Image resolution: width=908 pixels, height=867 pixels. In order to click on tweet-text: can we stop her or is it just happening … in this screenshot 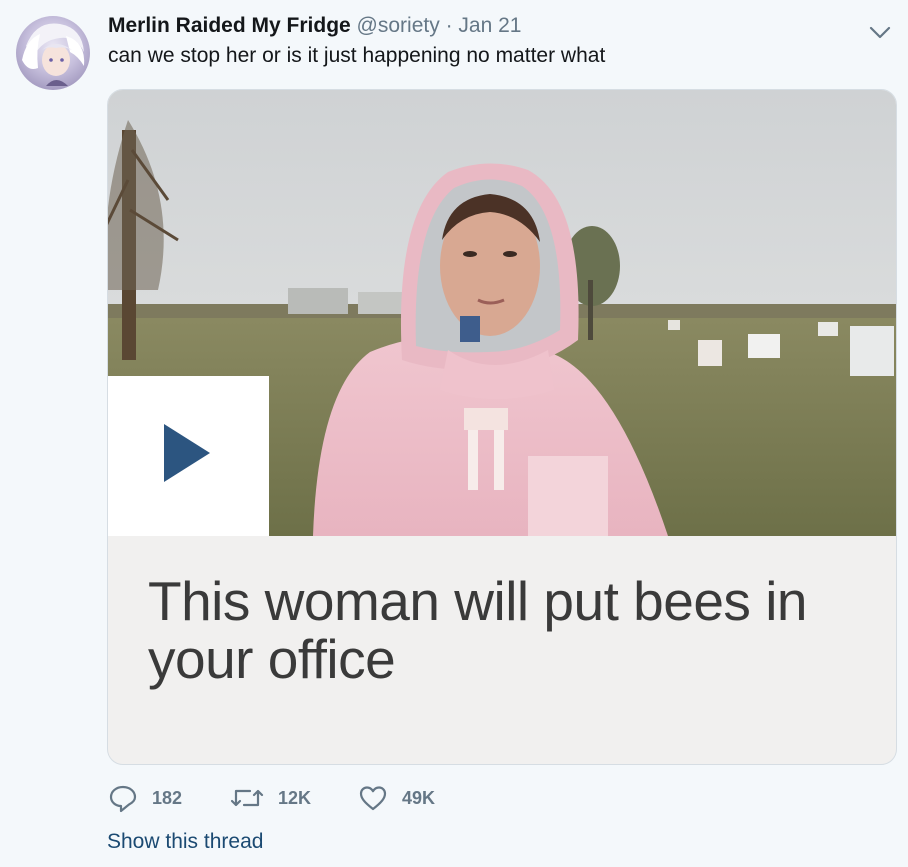, I will do `click(357, 55)`.